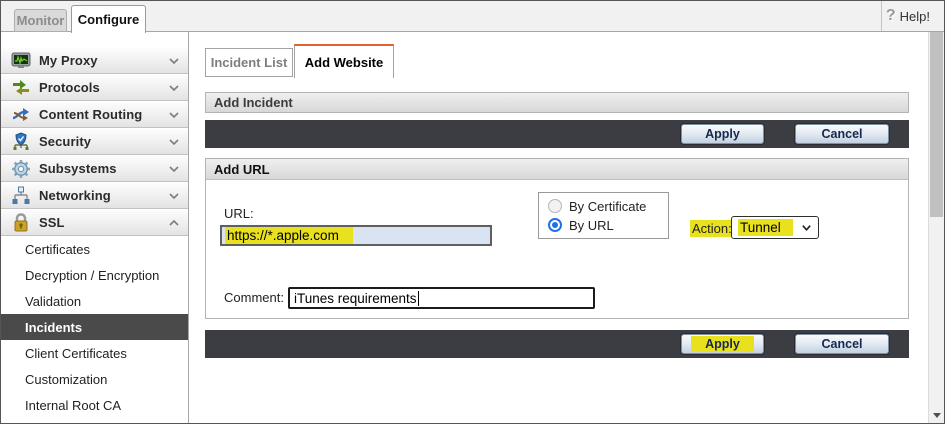  Describe the element at coordinates (555, 225) in the screenshot. I see `radio-on-icon` at that location.